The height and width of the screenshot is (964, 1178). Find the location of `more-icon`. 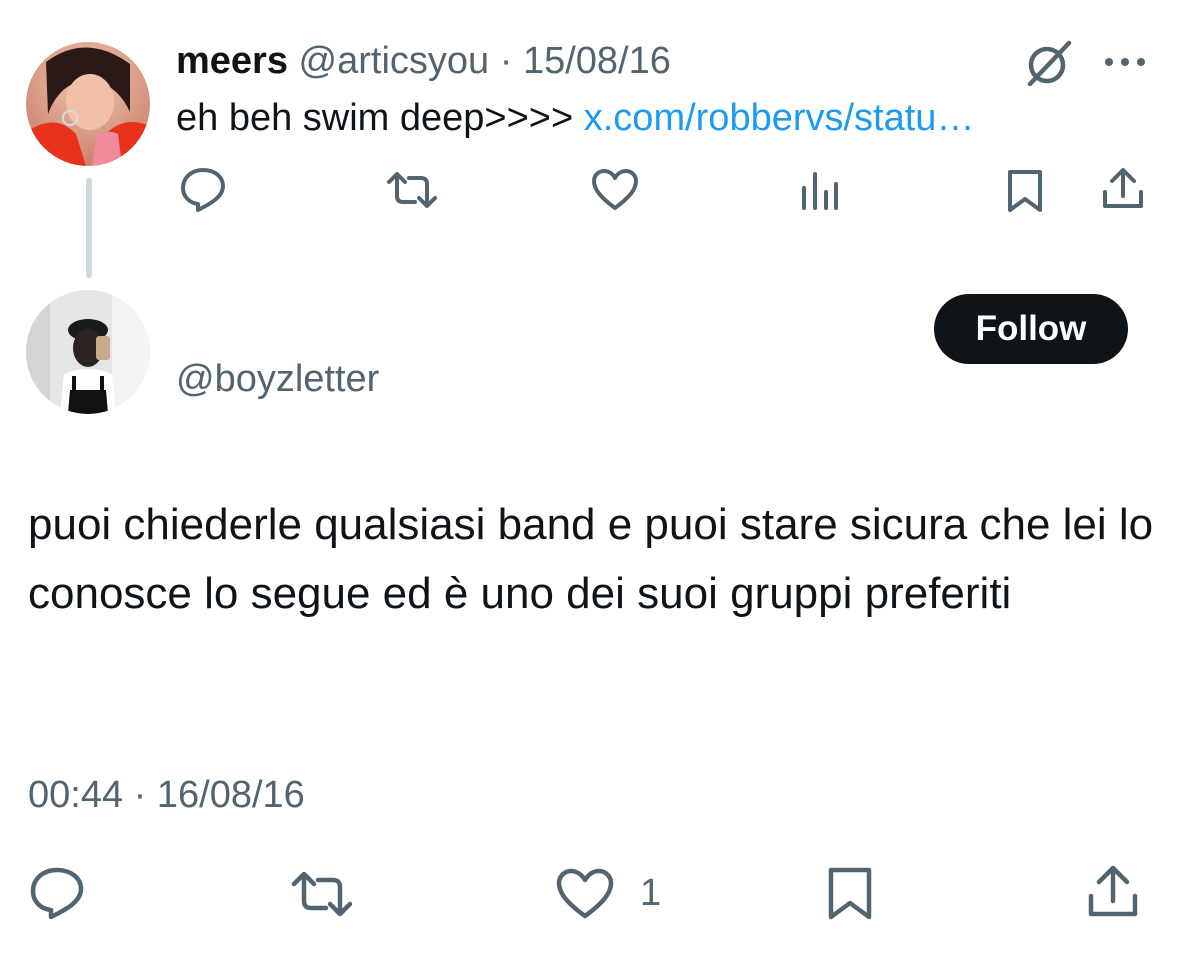

more-icon is located at coordinates (1125, 62).